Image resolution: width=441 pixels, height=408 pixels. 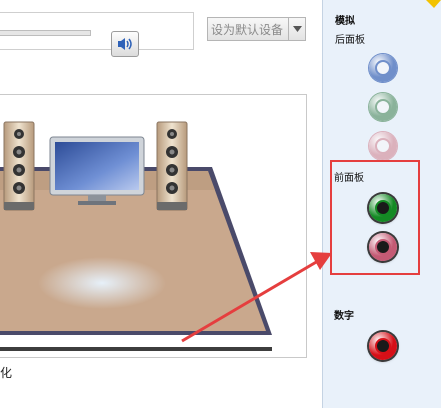 I want to click on jack-blue-icon, so click(x=383, y=68).